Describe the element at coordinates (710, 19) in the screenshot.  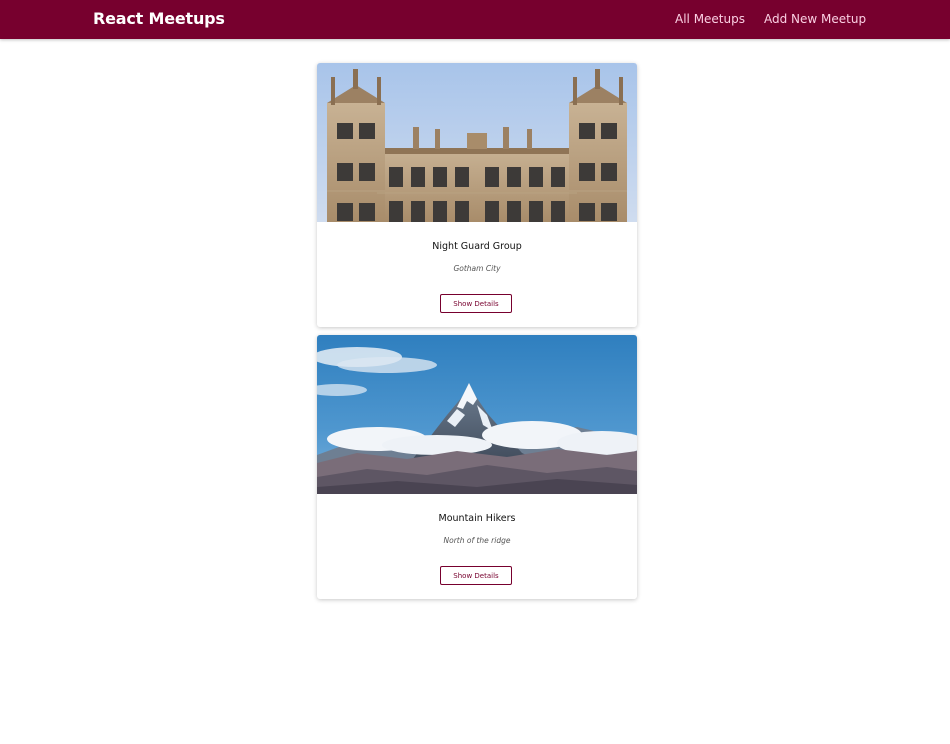
I see `nav-link-all-meetups: All Meetups` at that location.